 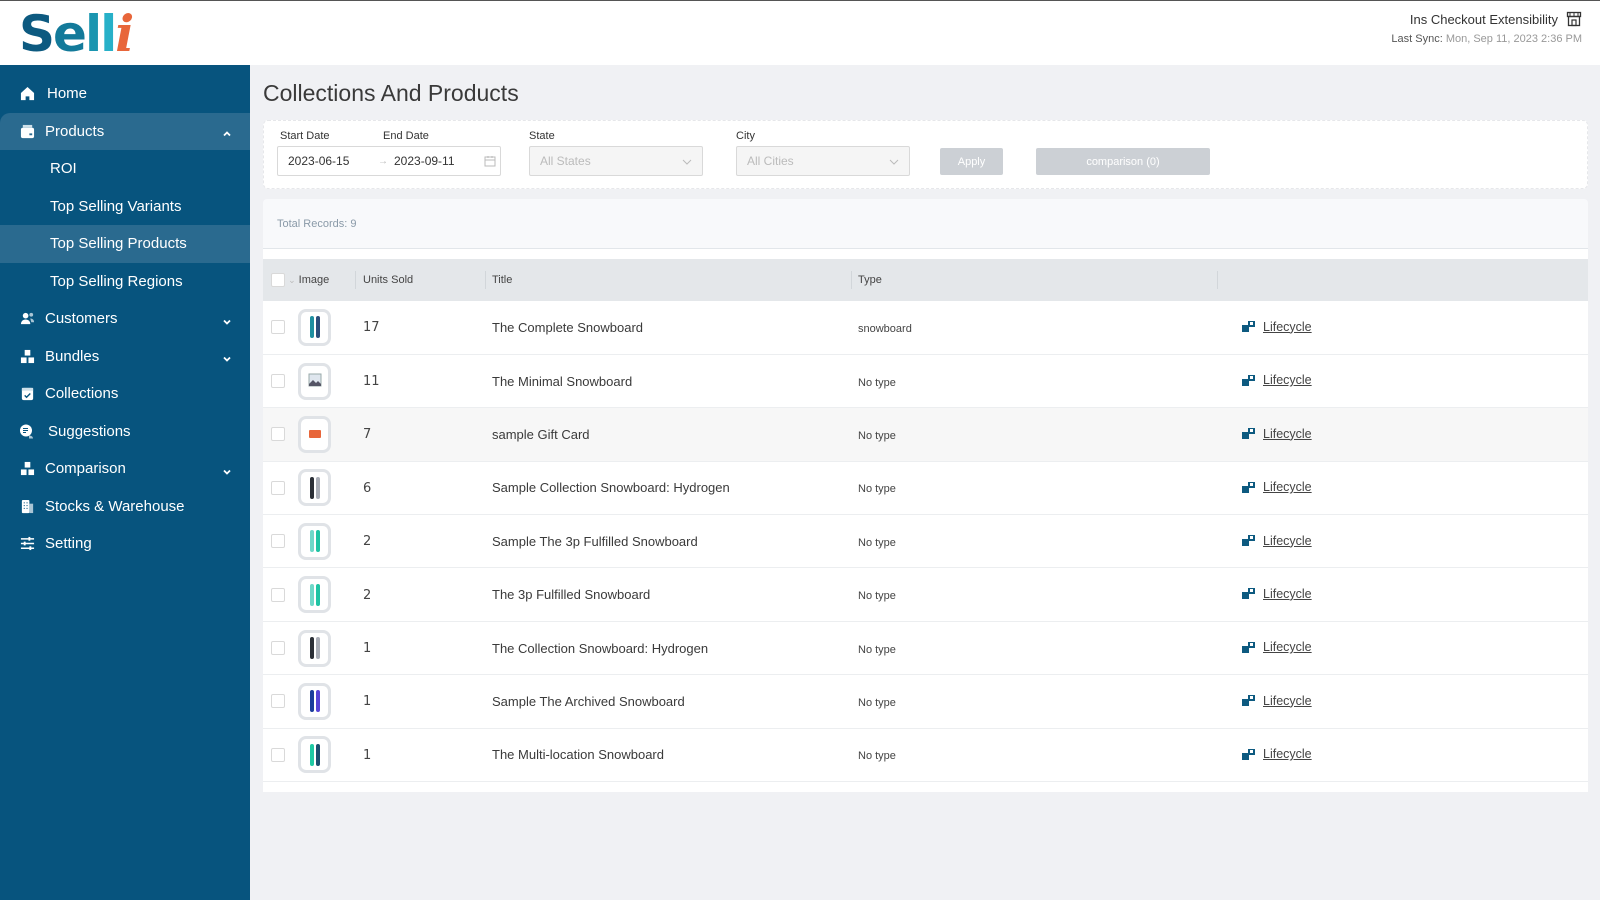 I want to click on state-select: All States, so click(x=616, y=161).